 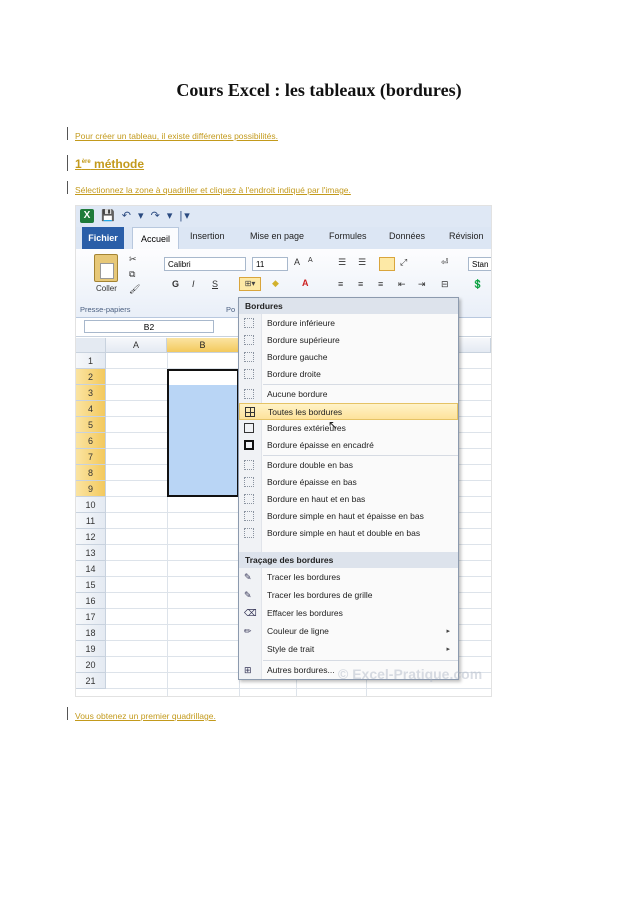 I want to click on align-center-icon: ≡, so click(x=360, y=284).